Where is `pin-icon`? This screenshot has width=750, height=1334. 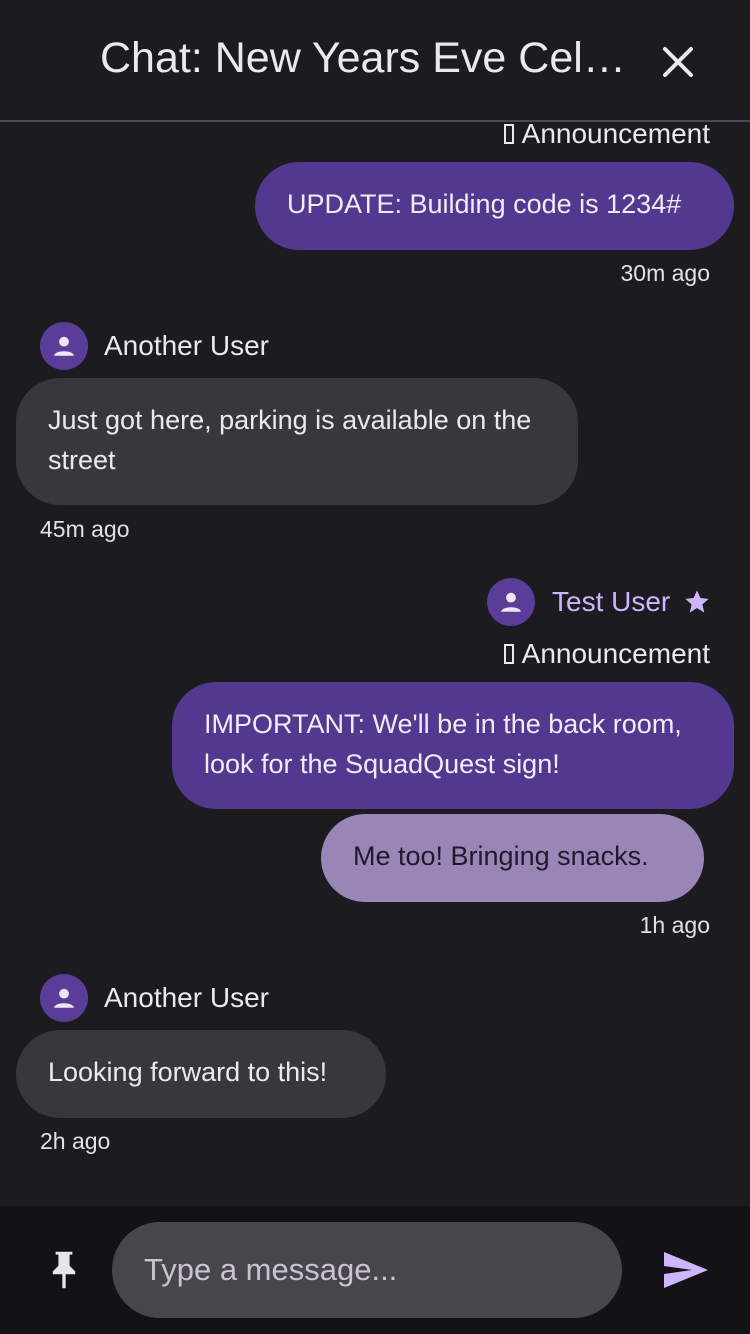
pin-icon is located at coordinates (64, 1270).